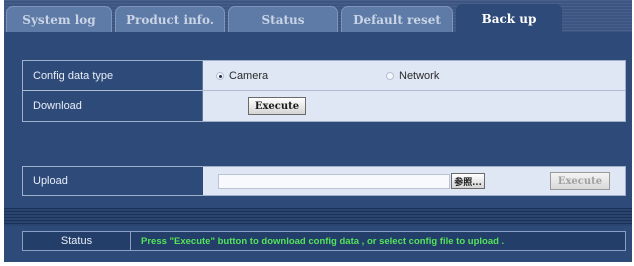  What do you see at coordinates (419, 76) in the screenshot?
I see `radio-network-label: Network` at bounding box center [419, 76].